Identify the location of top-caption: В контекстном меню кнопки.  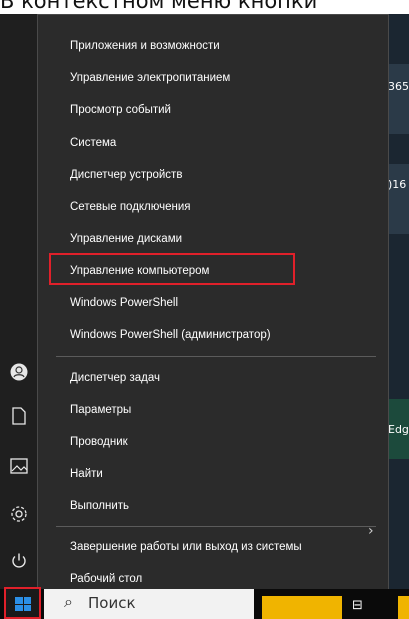
(204, 7).